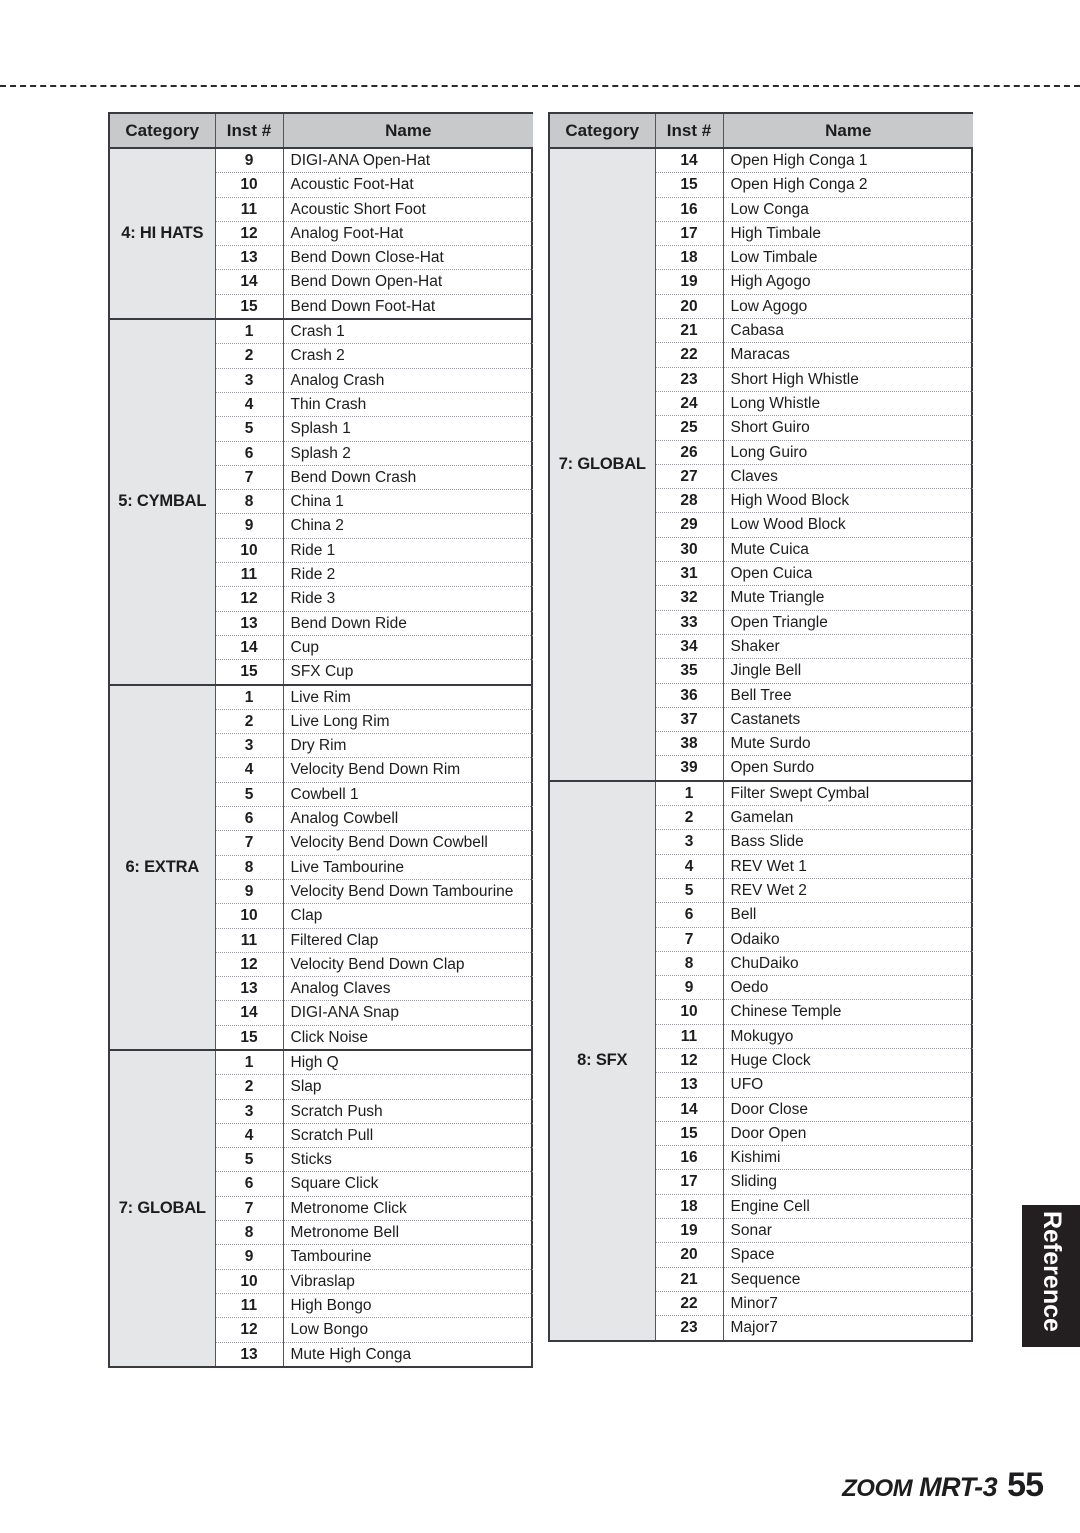 The height and width of the screenshot is (1533, 1080). I want to click on table-row: 5: CYMBAL 1 Crash 1, so click(321, 502).